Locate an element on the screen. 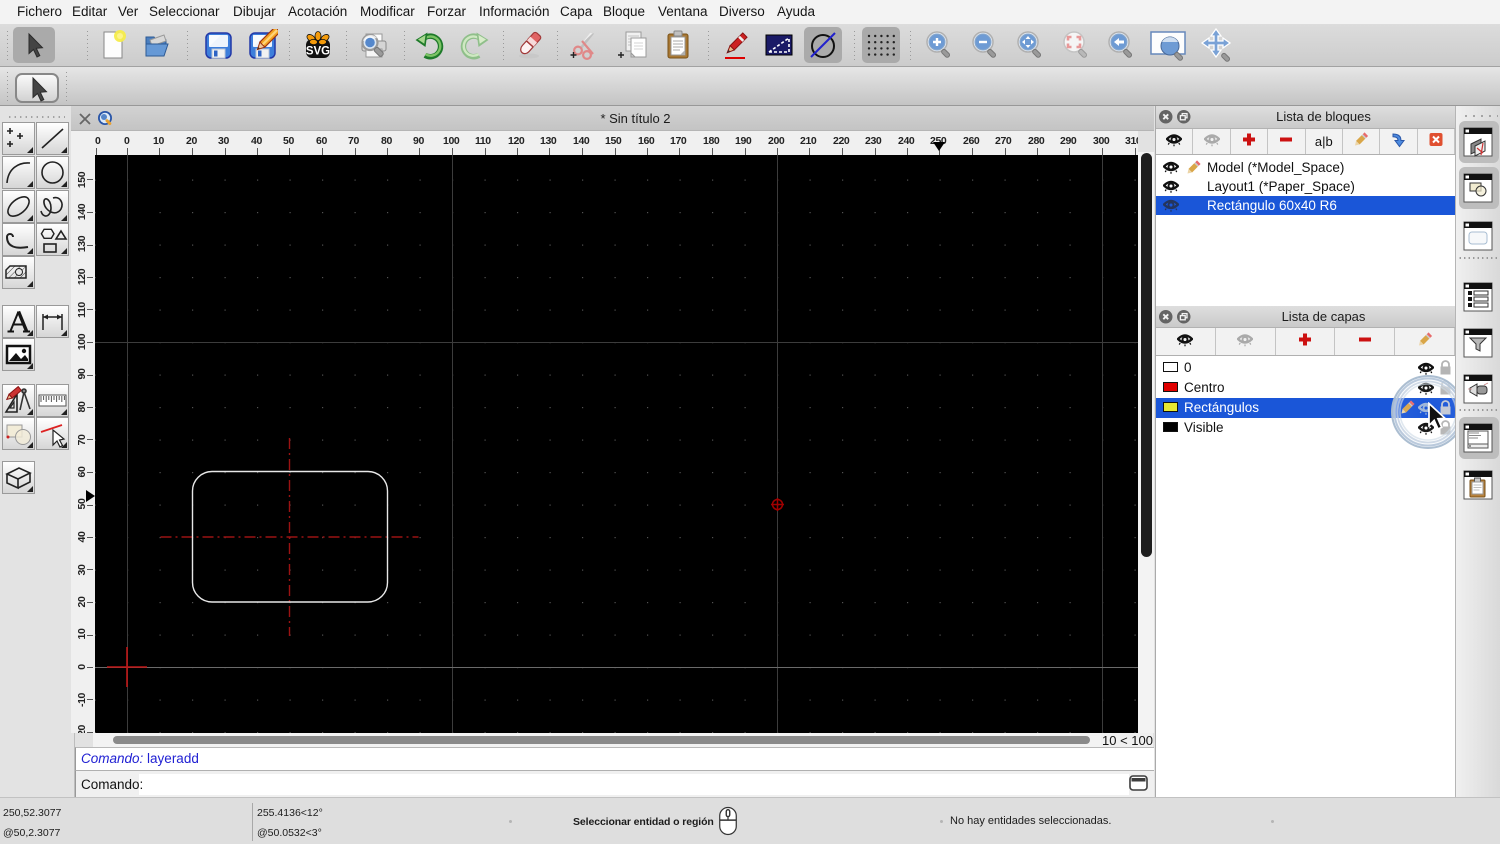 This screenshot has width=1500, height=844. svg-text: SVG is located at coordinates (318, 52).